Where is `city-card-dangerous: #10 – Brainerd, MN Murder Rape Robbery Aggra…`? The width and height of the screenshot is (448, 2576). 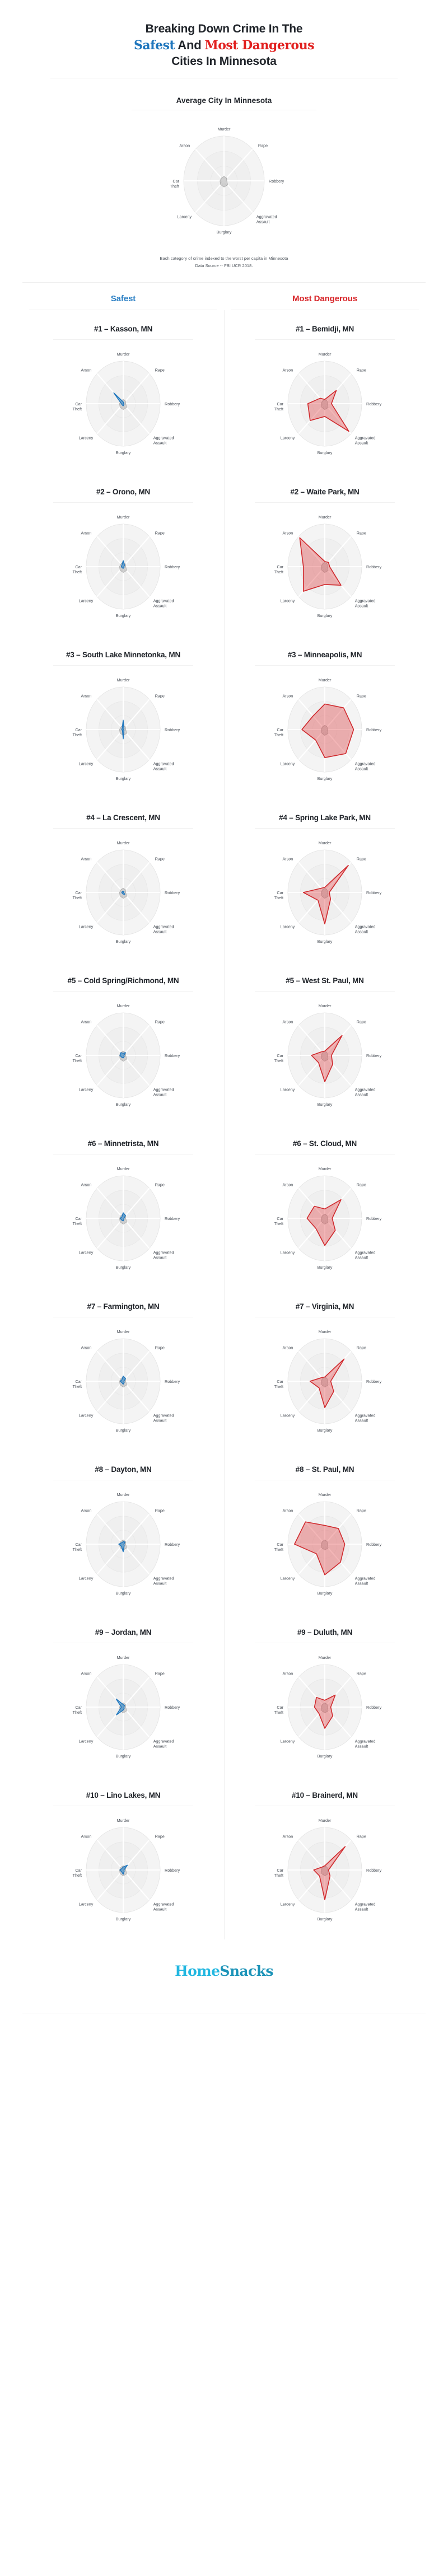 city-card-dangerous: #10 – Brainerd, MN Murder Rape Robbery Aggra… is located at coordinates (325, 1857).